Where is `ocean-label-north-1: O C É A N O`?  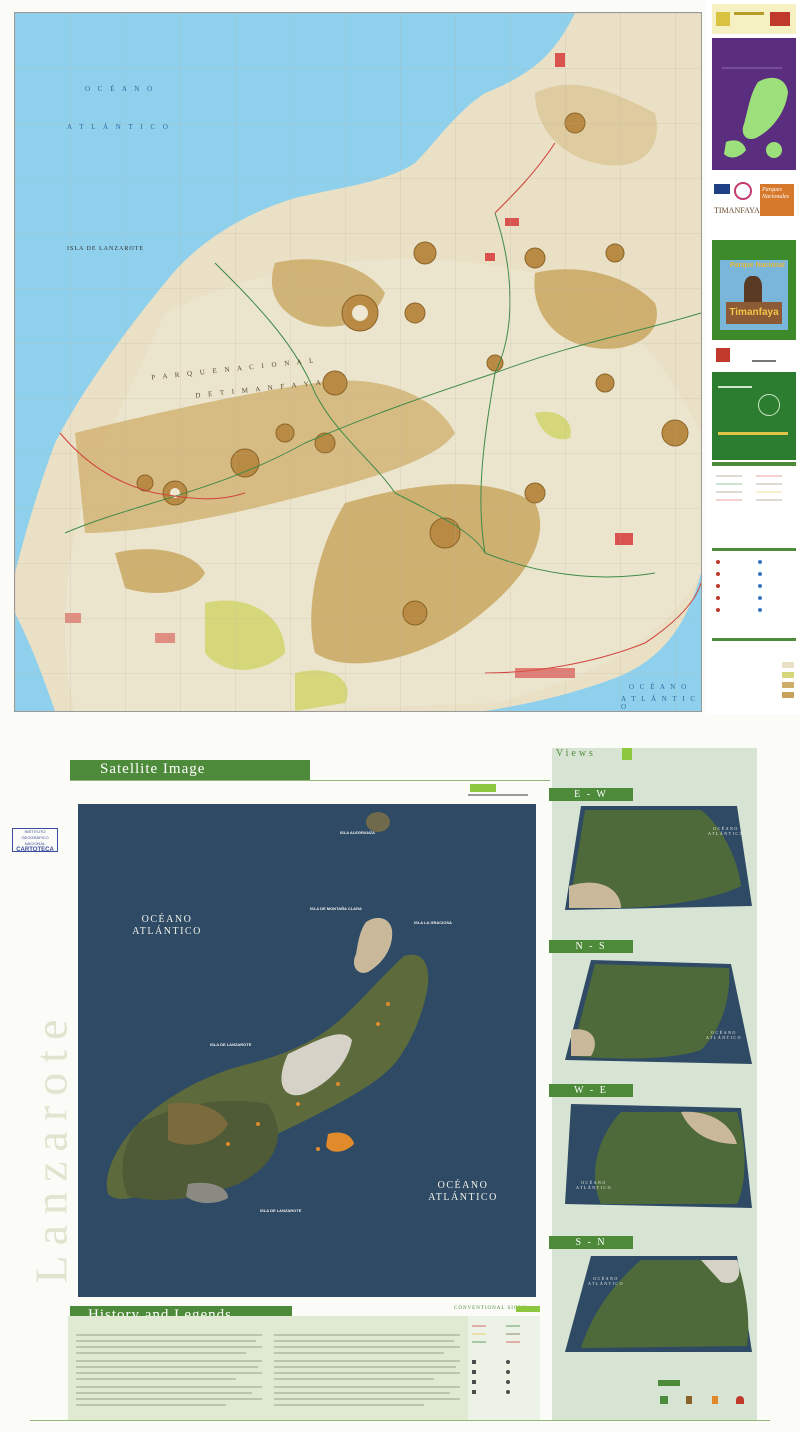 ocean-label-north-1: O C É A N O is located at coordinates (120, 89).